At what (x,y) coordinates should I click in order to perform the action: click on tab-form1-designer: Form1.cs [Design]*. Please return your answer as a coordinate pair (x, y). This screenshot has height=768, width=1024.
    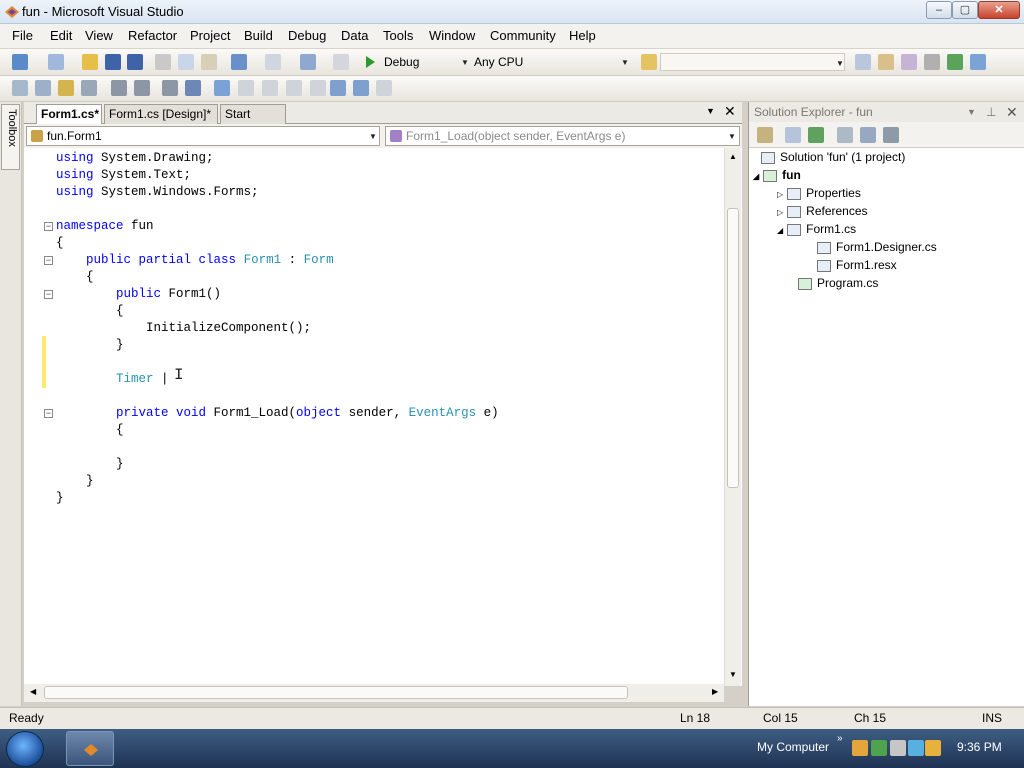
    Looking at the image, I should click on (161, 114).